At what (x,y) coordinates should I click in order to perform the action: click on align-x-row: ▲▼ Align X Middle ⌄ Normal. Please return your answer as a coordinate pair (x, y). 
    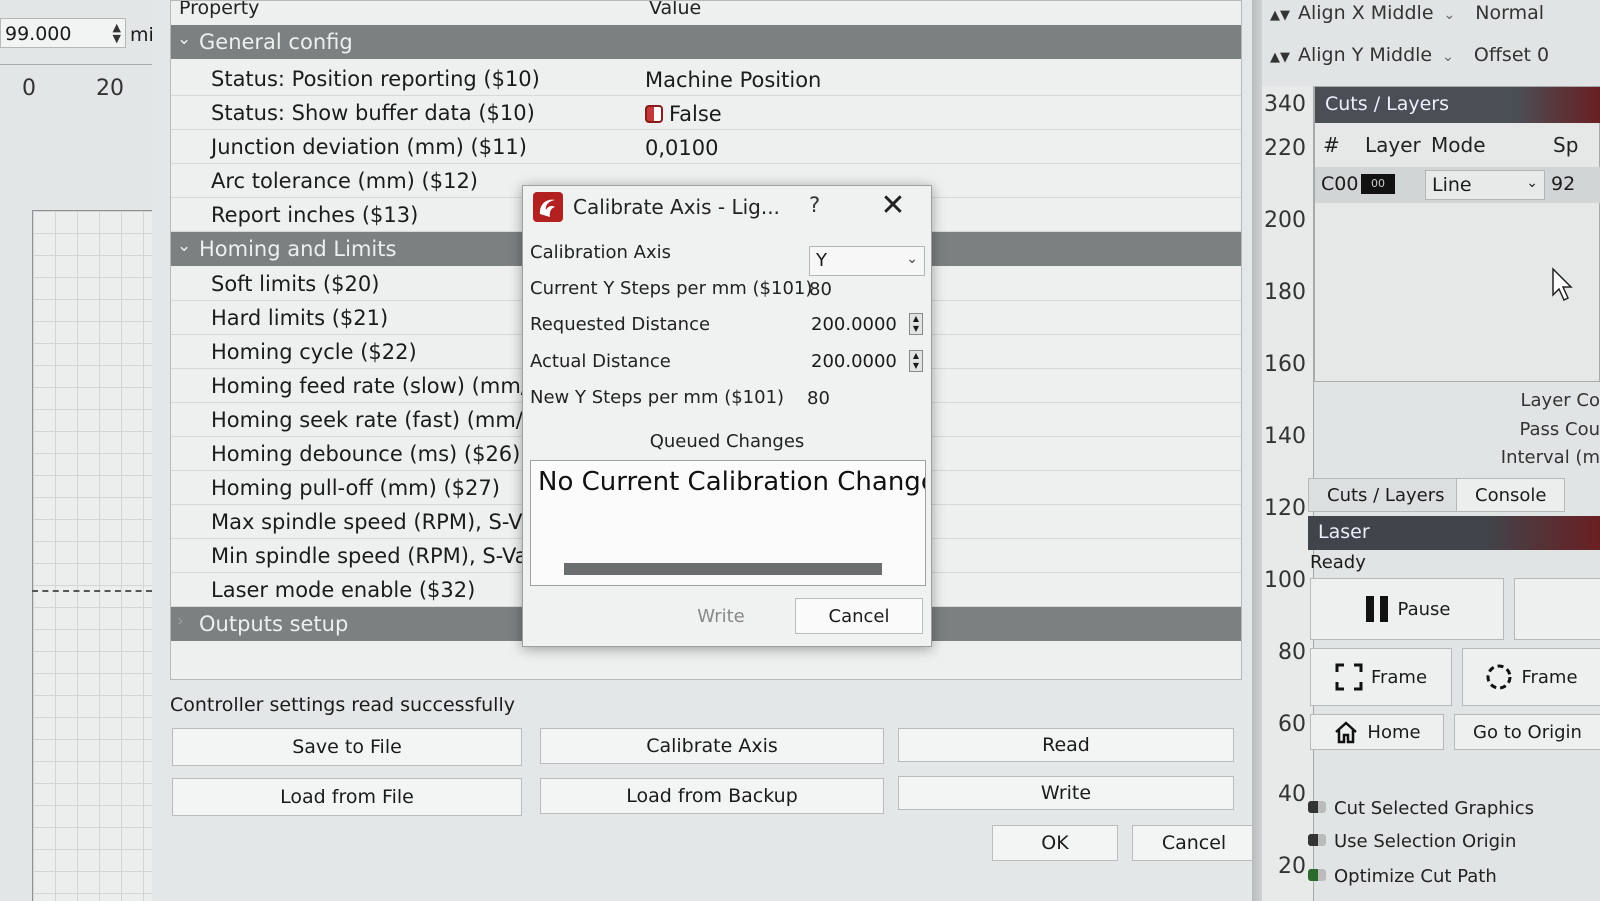
    Looking at the image, I should click on (1407, 13).